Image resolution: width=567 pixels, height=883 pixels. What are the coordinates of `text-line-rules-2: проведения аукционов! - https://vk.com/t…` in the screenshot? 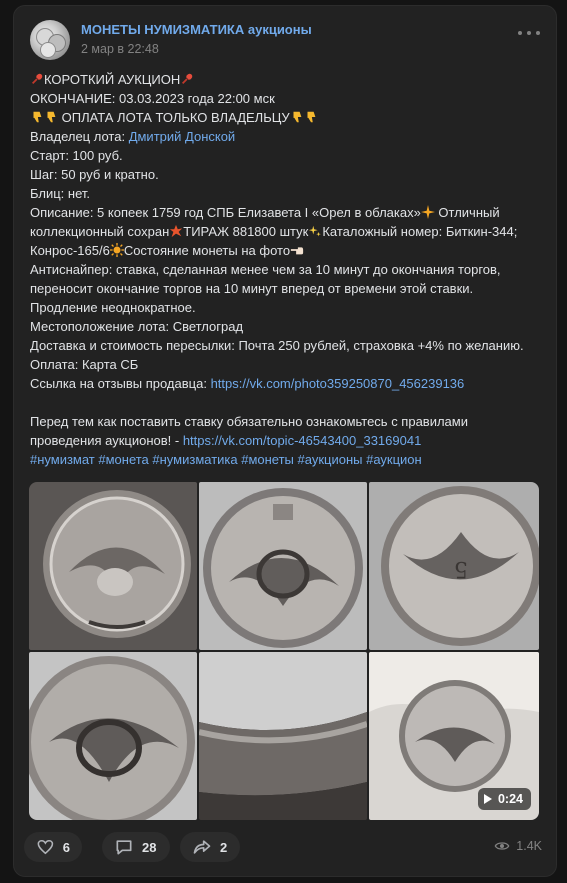 It's located at (226, 440).